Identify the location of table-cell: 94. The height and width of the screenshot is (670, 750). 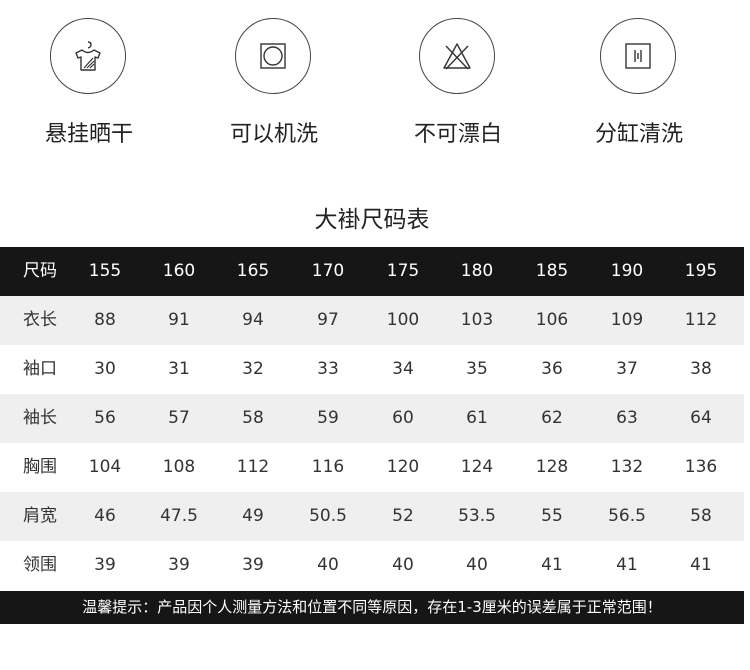
(253, 320).